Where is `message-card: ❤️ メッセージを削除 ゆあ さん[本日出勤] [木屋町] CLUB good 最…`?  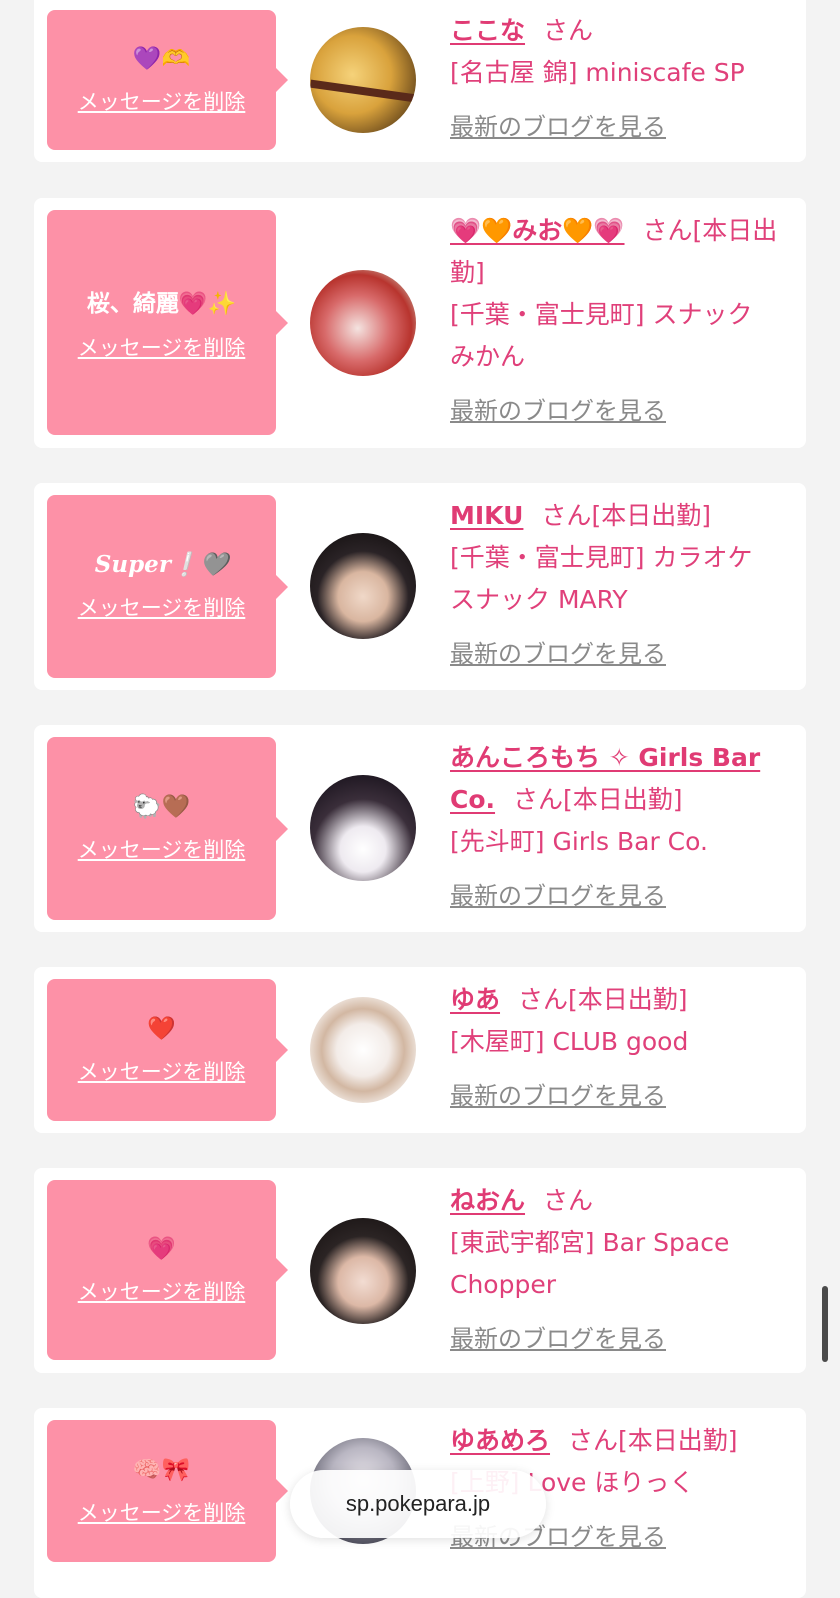 message-card: ❤️ メッセージを削除 ゆあ さん[本日出勤] [木屋町] CLUB good 最… is located at coordinates (420, 1050).